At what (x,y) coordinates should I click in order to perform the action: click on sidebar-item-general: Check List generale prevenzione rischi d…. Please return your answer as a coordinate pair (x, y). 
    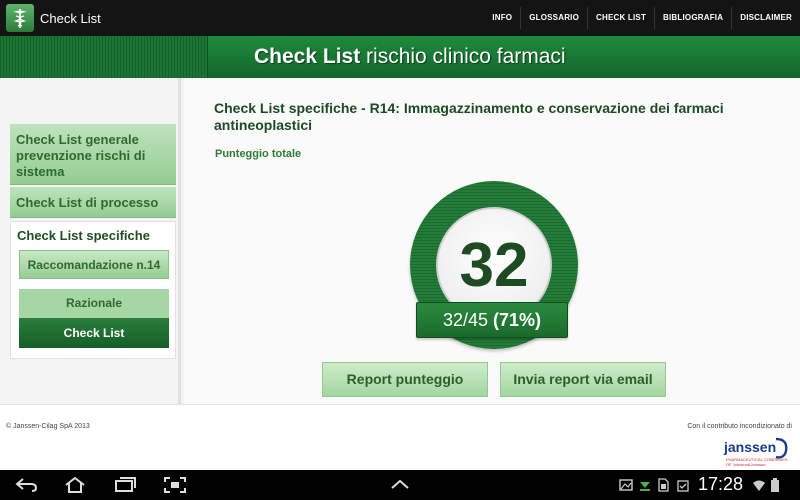
    Looking at the image, I should click on (93, 154).